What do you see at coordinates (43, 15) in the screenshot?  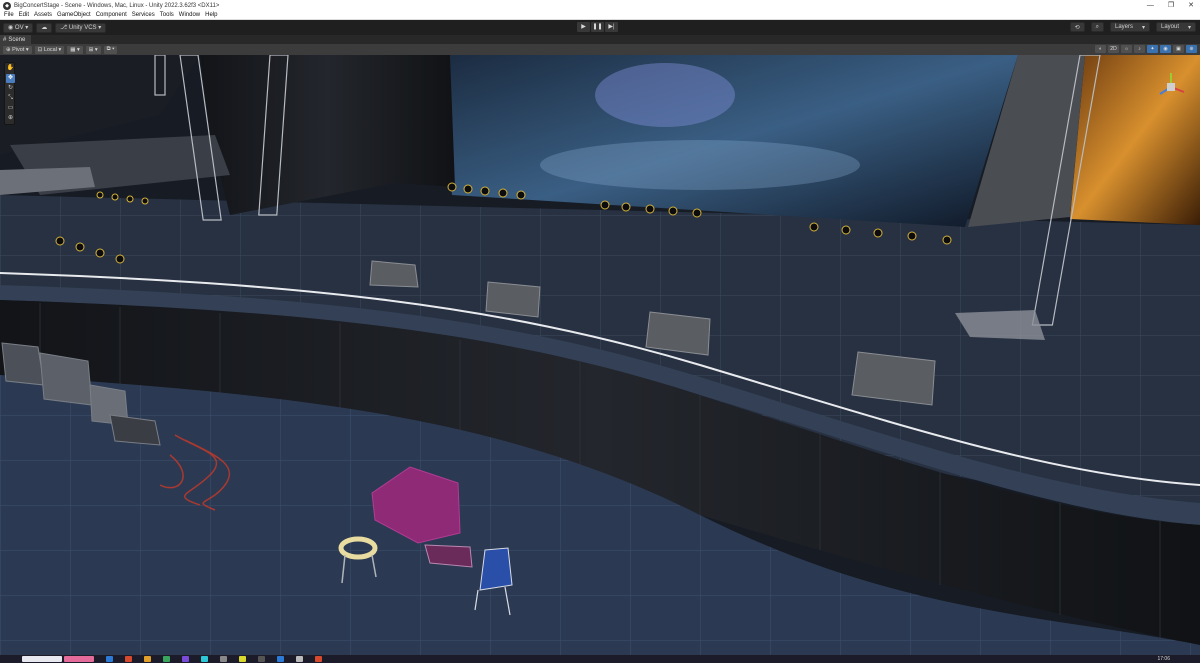 I see `menu-assets: Assets` at bounding box center [43, 15].